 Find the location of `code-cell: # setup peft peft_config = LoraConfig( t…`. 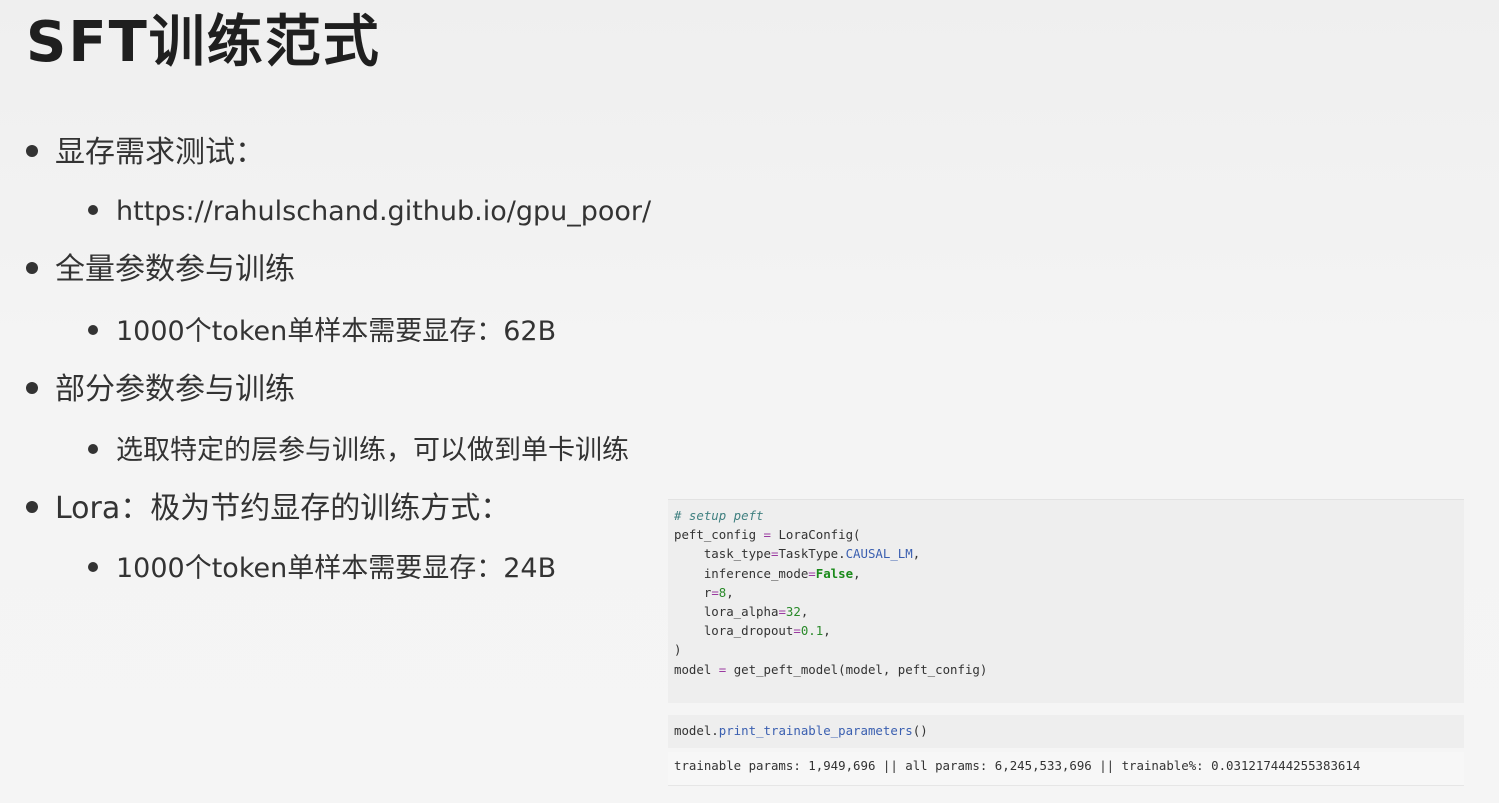

code-cell: # setup peft peft_config = LoraConfig( t… is located at coordinates (1066, 601).